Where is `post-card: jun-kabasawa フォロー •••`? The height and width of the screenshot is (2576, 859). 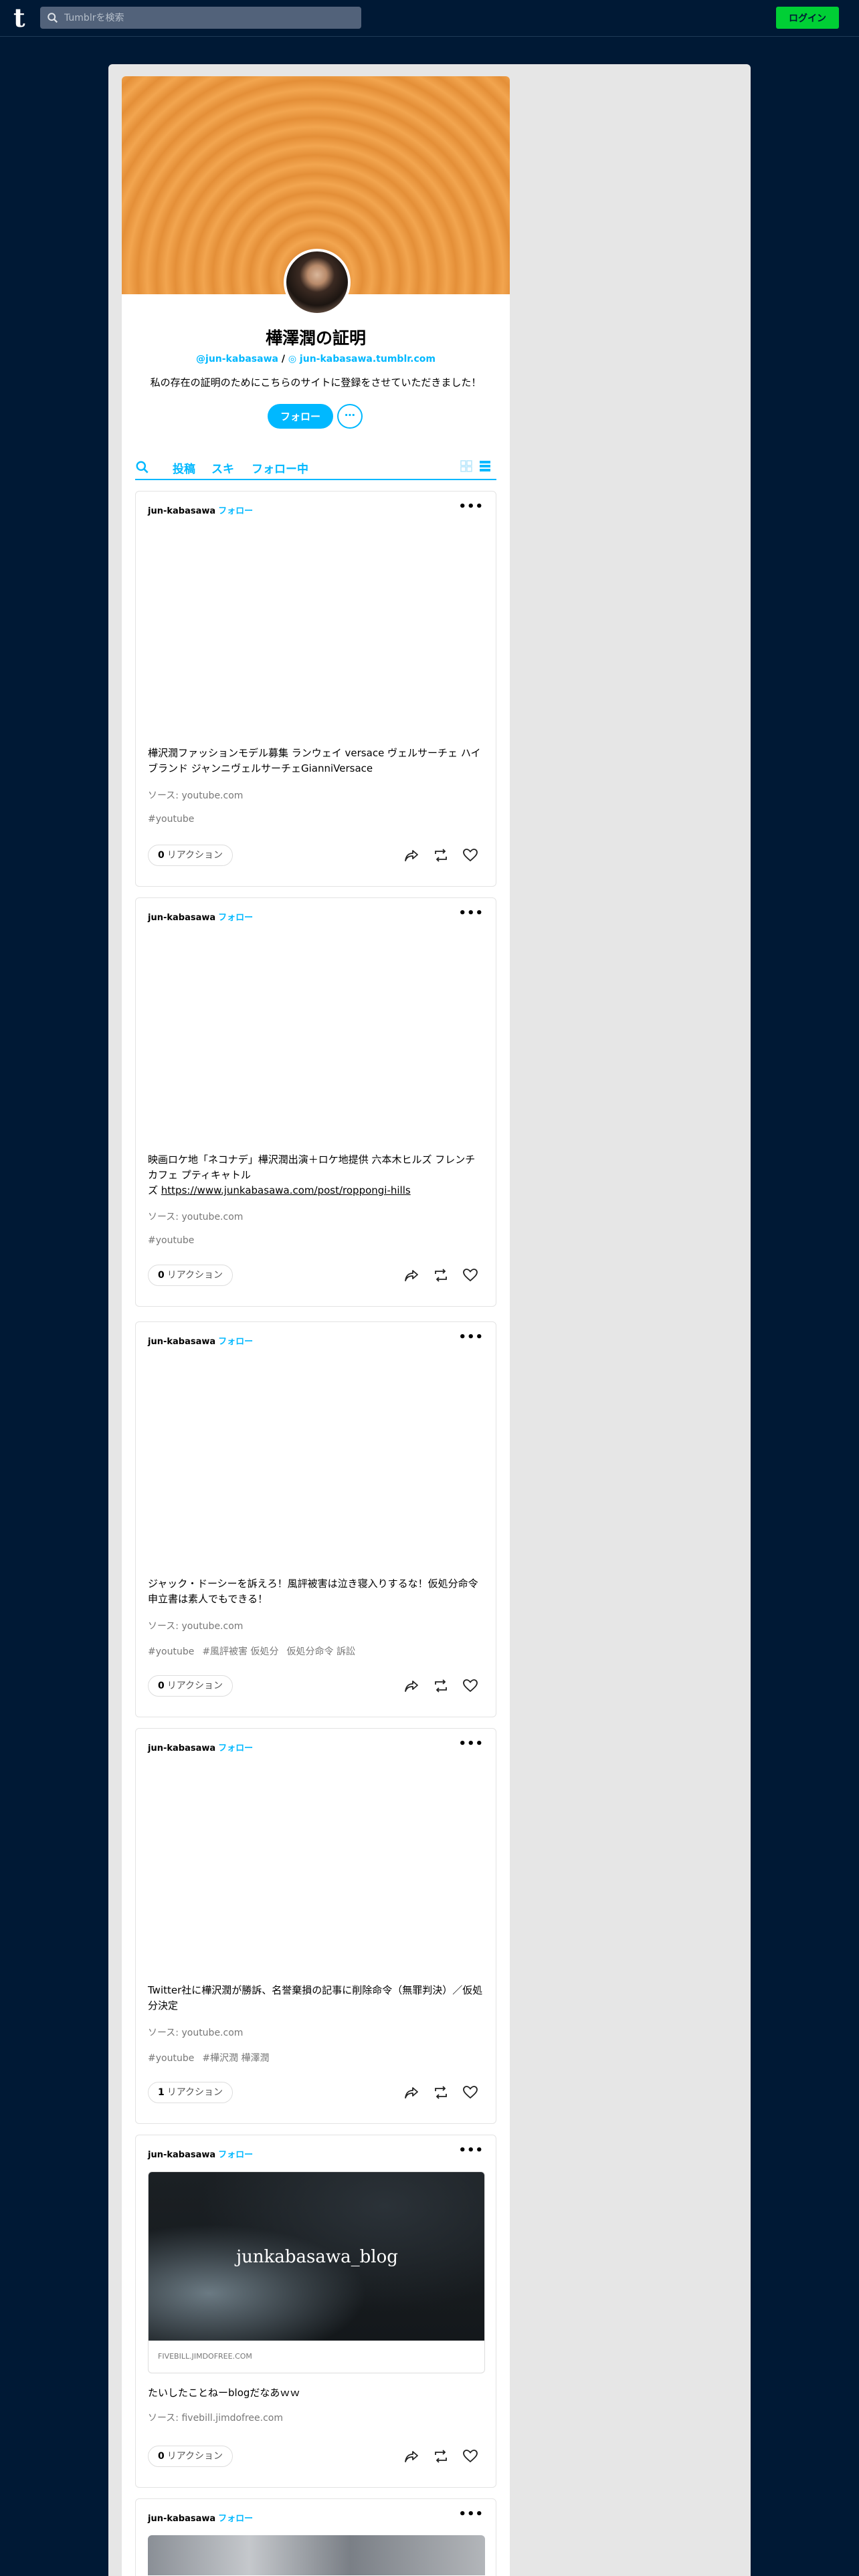
post-card: jun-kabasawa フォロー ••• is located at coordinates (315, 2537).